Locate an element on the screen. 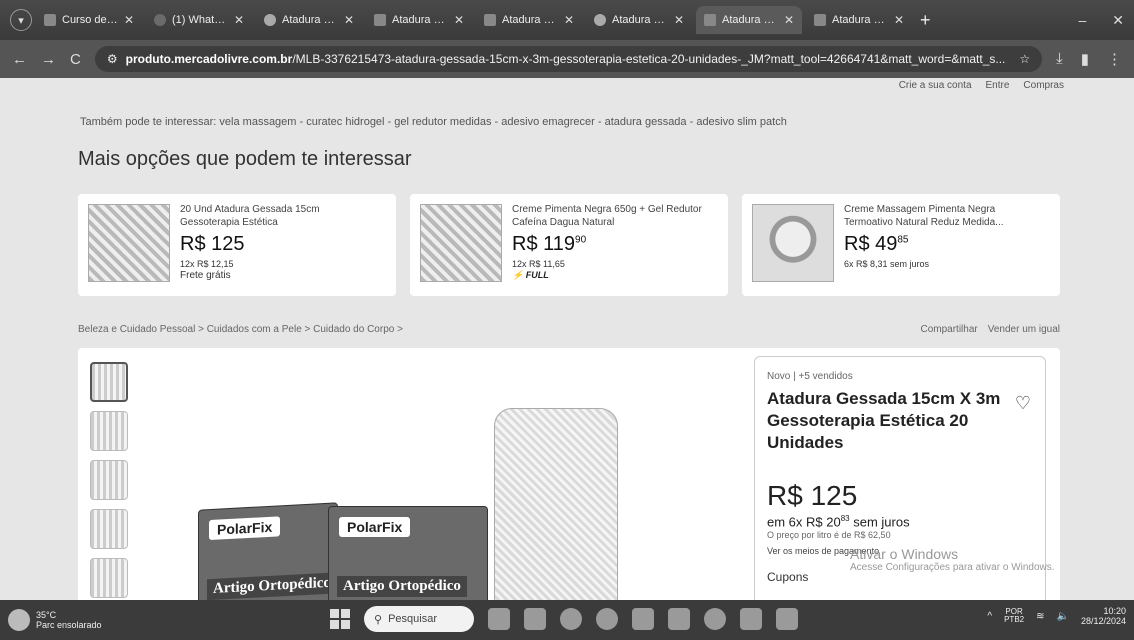 The width and height of the screenshot is (1134, 640). url-host: produto.mercadolivre.com.br is located at coordinates (209, 59).